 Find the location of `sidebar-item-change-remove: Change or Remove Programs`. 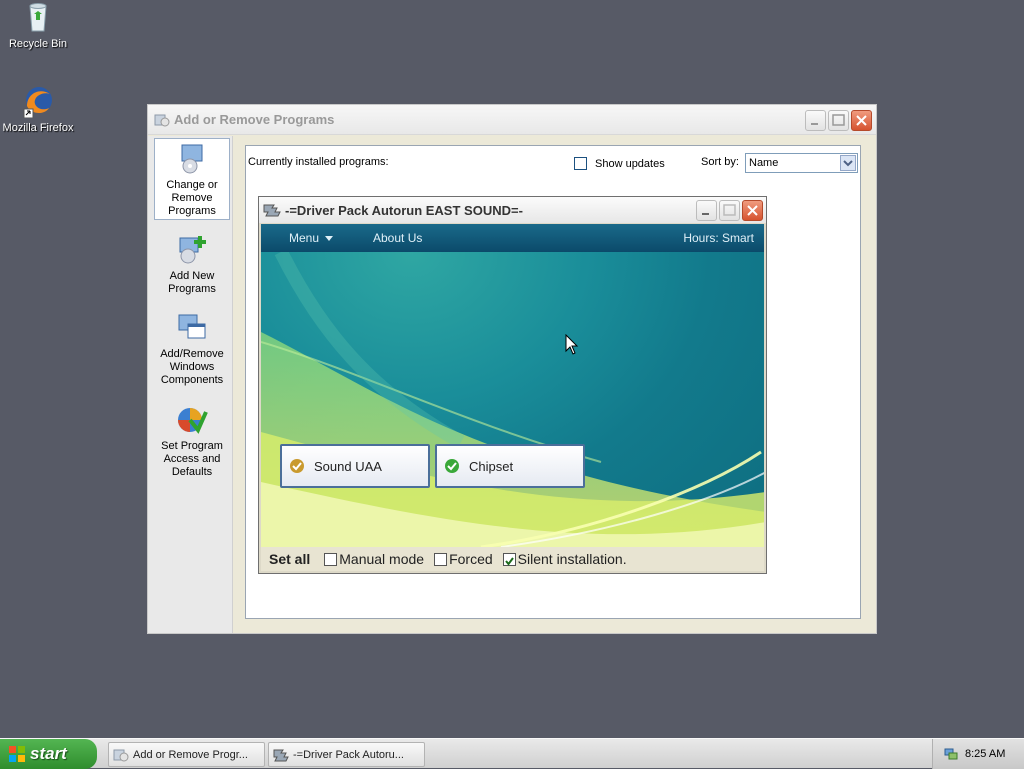

sidebar-item-change-remove: Change or Remove Programs is located at coordinates (192, 179).